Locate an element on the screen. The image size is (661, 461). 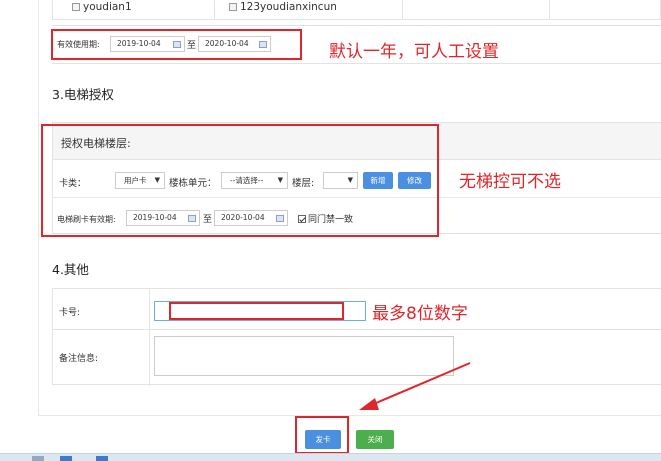
community-option-2: 123youdianxincun is located at coordinates (283, 7).